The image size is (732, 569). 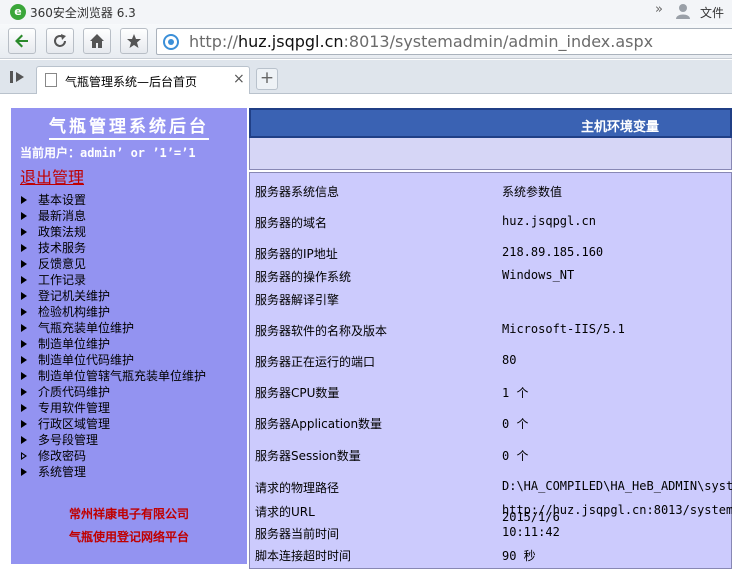 What do you see at coordinates (113, 232) in the screenshot?
I see `menu-item-policies: 政策法规` at bounding box center [113, 232].